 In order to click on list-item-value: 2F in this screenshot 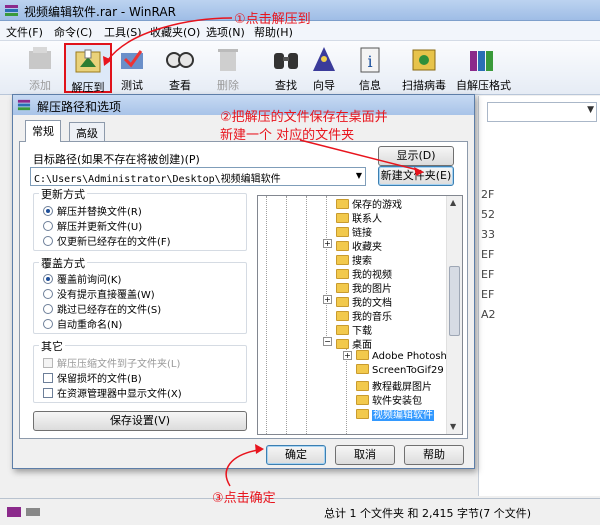, I will do `click(488, 194)`.